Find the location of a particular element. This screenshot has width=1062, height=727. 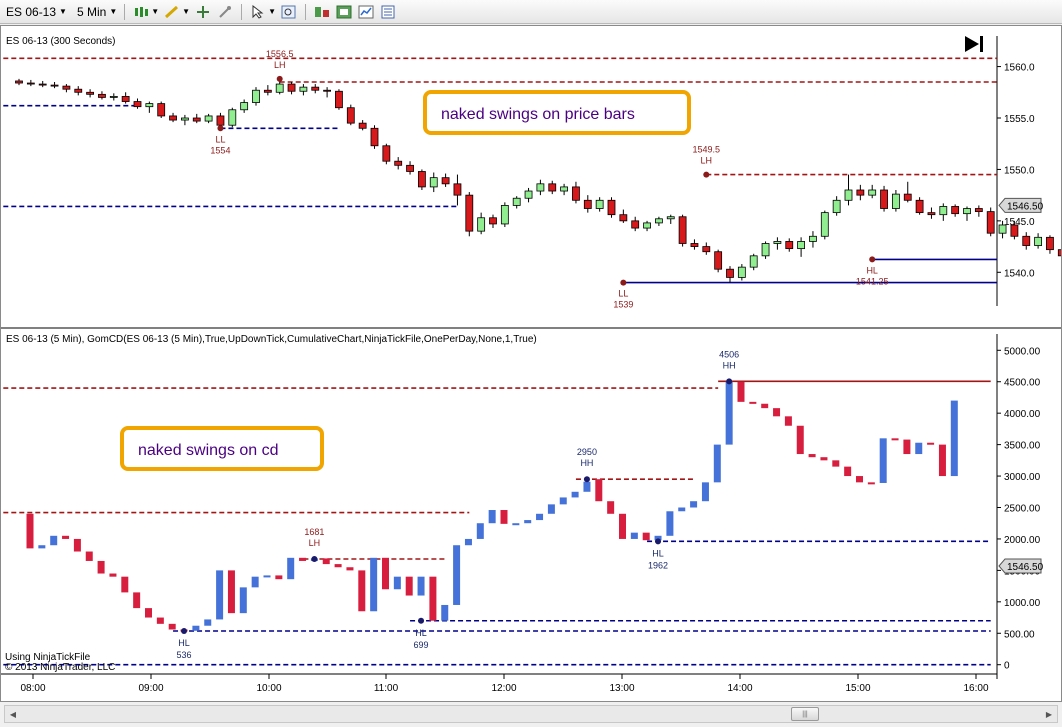

horizontal-scrollbar: ◀ ||| ▶ is located at coordinates (531, 714).